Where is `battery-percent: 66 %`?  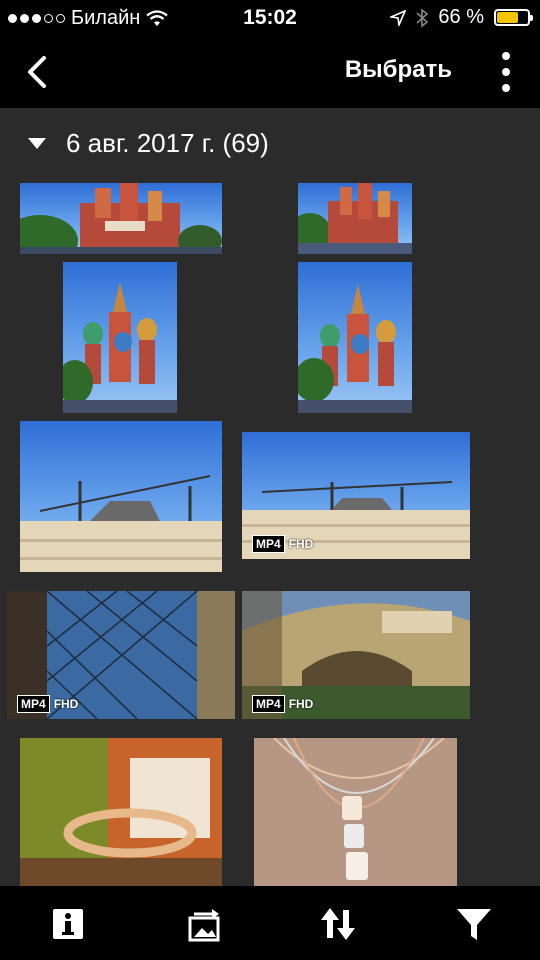 battery-percent: 66 % is located at coordinates (461, 17).